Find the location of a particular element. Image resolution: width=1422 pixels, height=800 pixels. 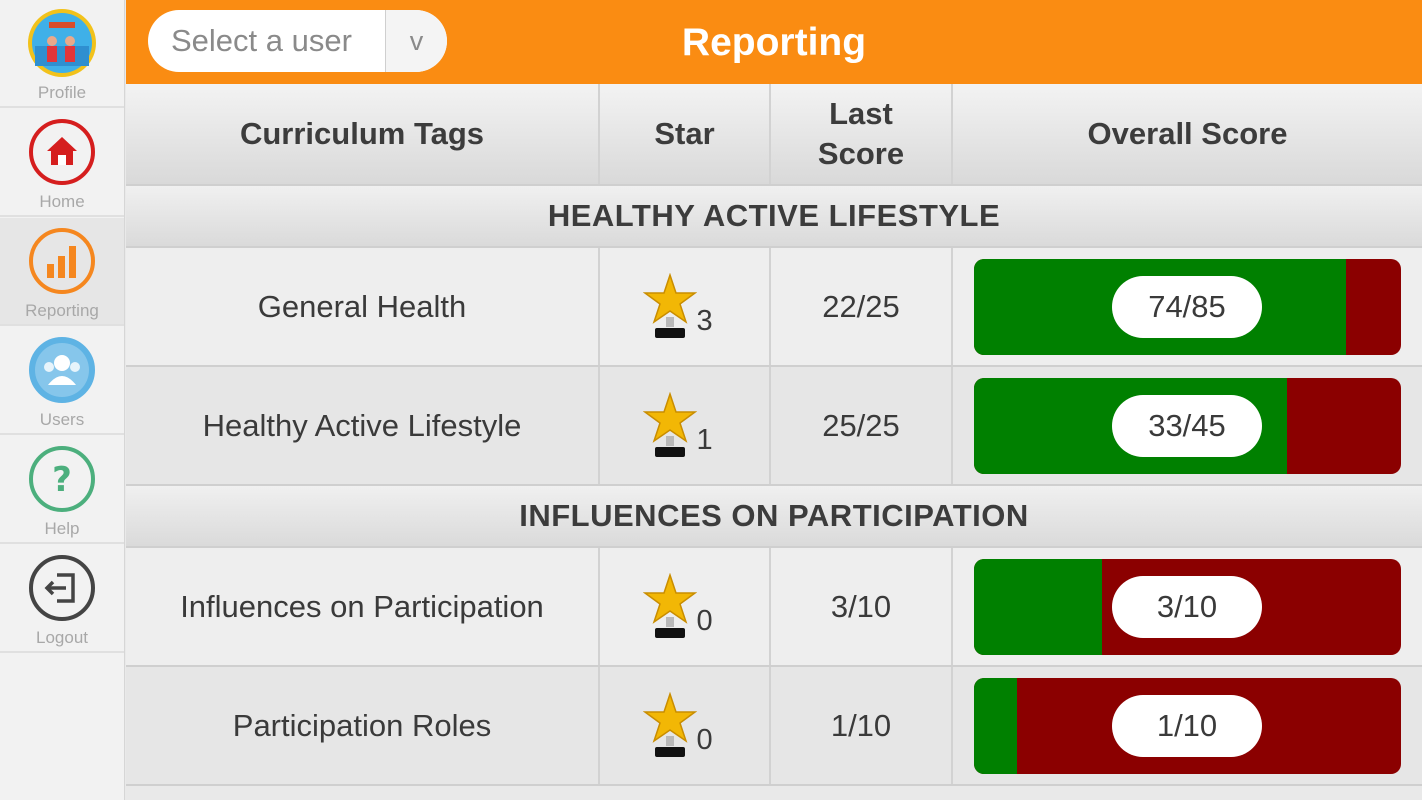

sidebar-item-home: Home is located at coordinates (62, 163).